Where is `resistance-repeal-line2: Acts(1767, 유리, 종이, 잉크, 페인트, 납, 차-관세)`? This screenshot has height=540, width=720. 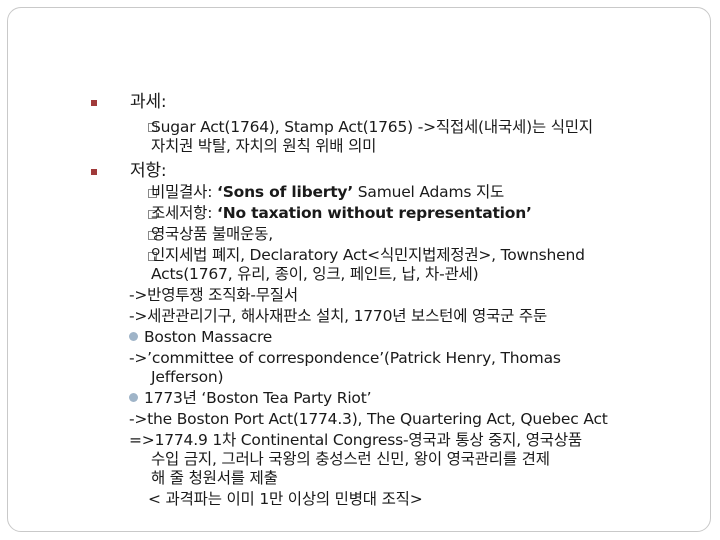 resistance-repeal-line2: Acts(1767, 유리, 종이, 잉크, 페인트, 납, 차-관세) is located at coordinates (315, 274).